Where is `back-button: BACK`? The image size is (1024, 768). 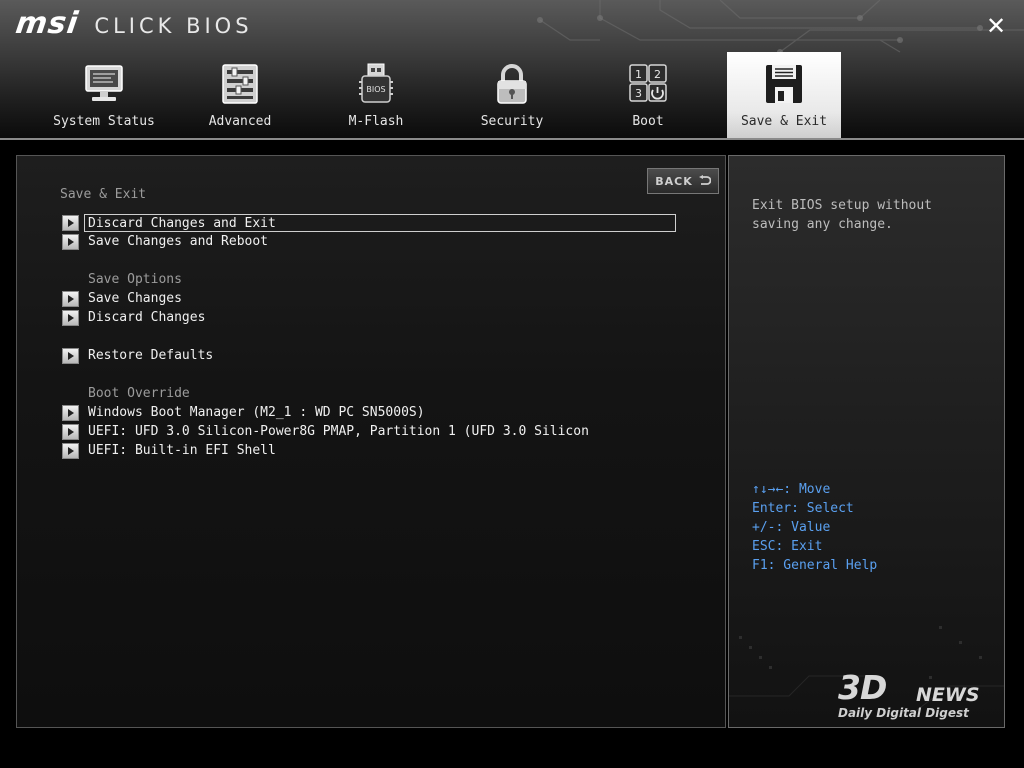
back-button: BACK is located at coordinates (683, 181).